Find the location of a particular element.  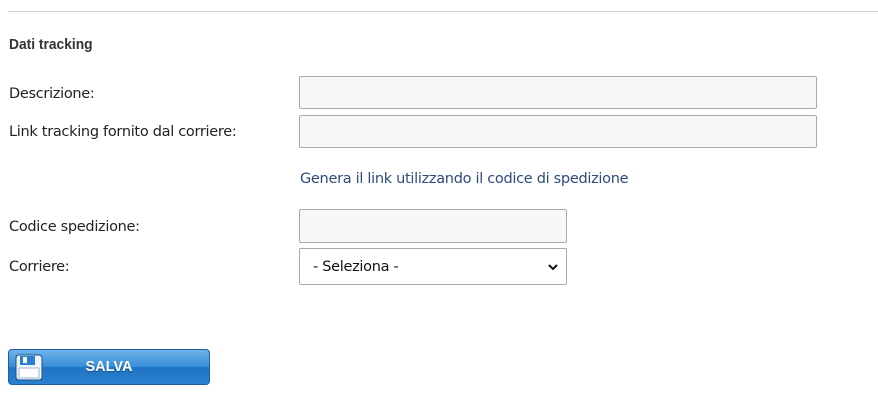

section-title: Dati tracking is located at coordinates (51, 44).